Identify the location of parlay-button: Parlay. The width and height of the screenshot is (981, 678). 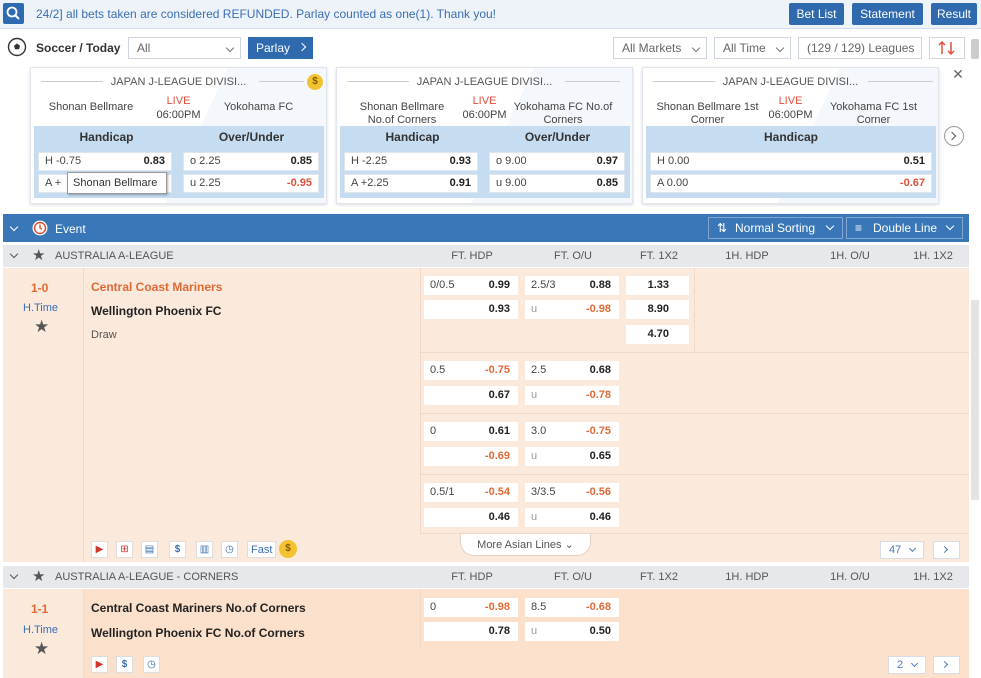
(280, 48).